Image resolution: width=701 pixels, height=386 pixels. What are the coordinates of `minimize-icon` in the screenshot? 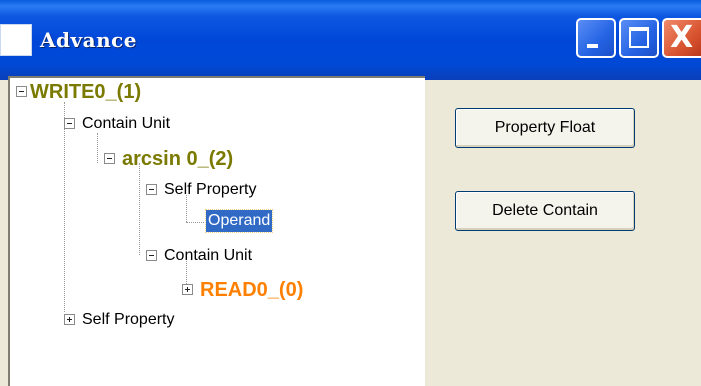 It's located at (592, 46).